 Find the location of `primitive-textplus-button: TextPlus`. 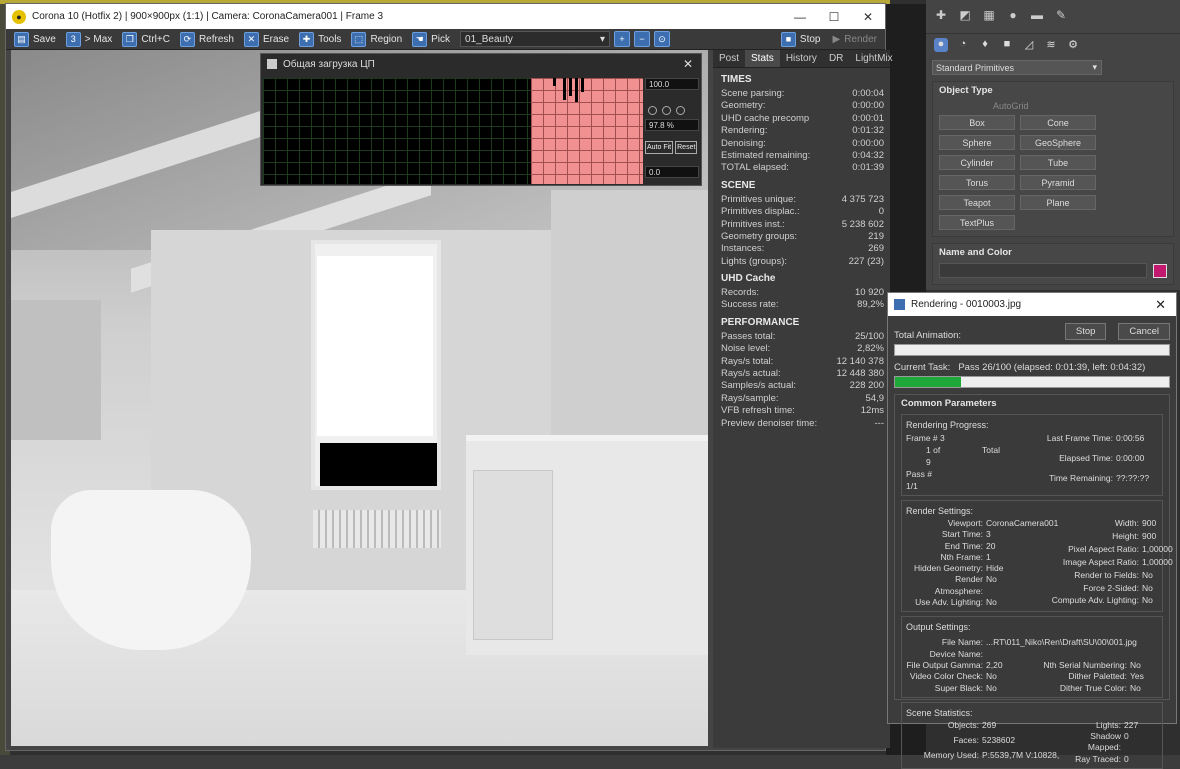

primitive-textplus-button: TextPlus is located at coordinates (977, 222).